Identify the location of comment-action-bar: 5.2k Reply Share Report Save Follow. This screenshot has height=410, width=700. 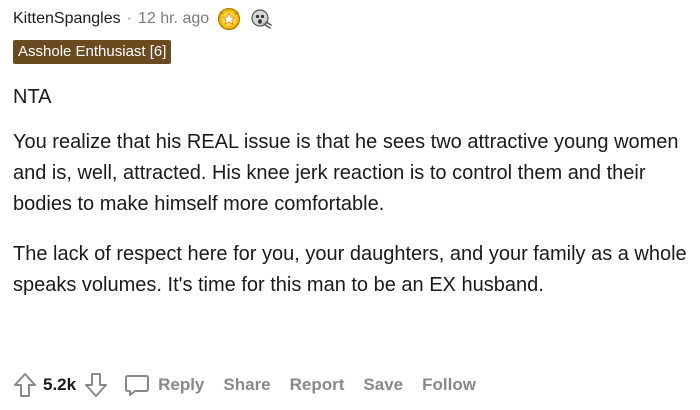
(244, 385).